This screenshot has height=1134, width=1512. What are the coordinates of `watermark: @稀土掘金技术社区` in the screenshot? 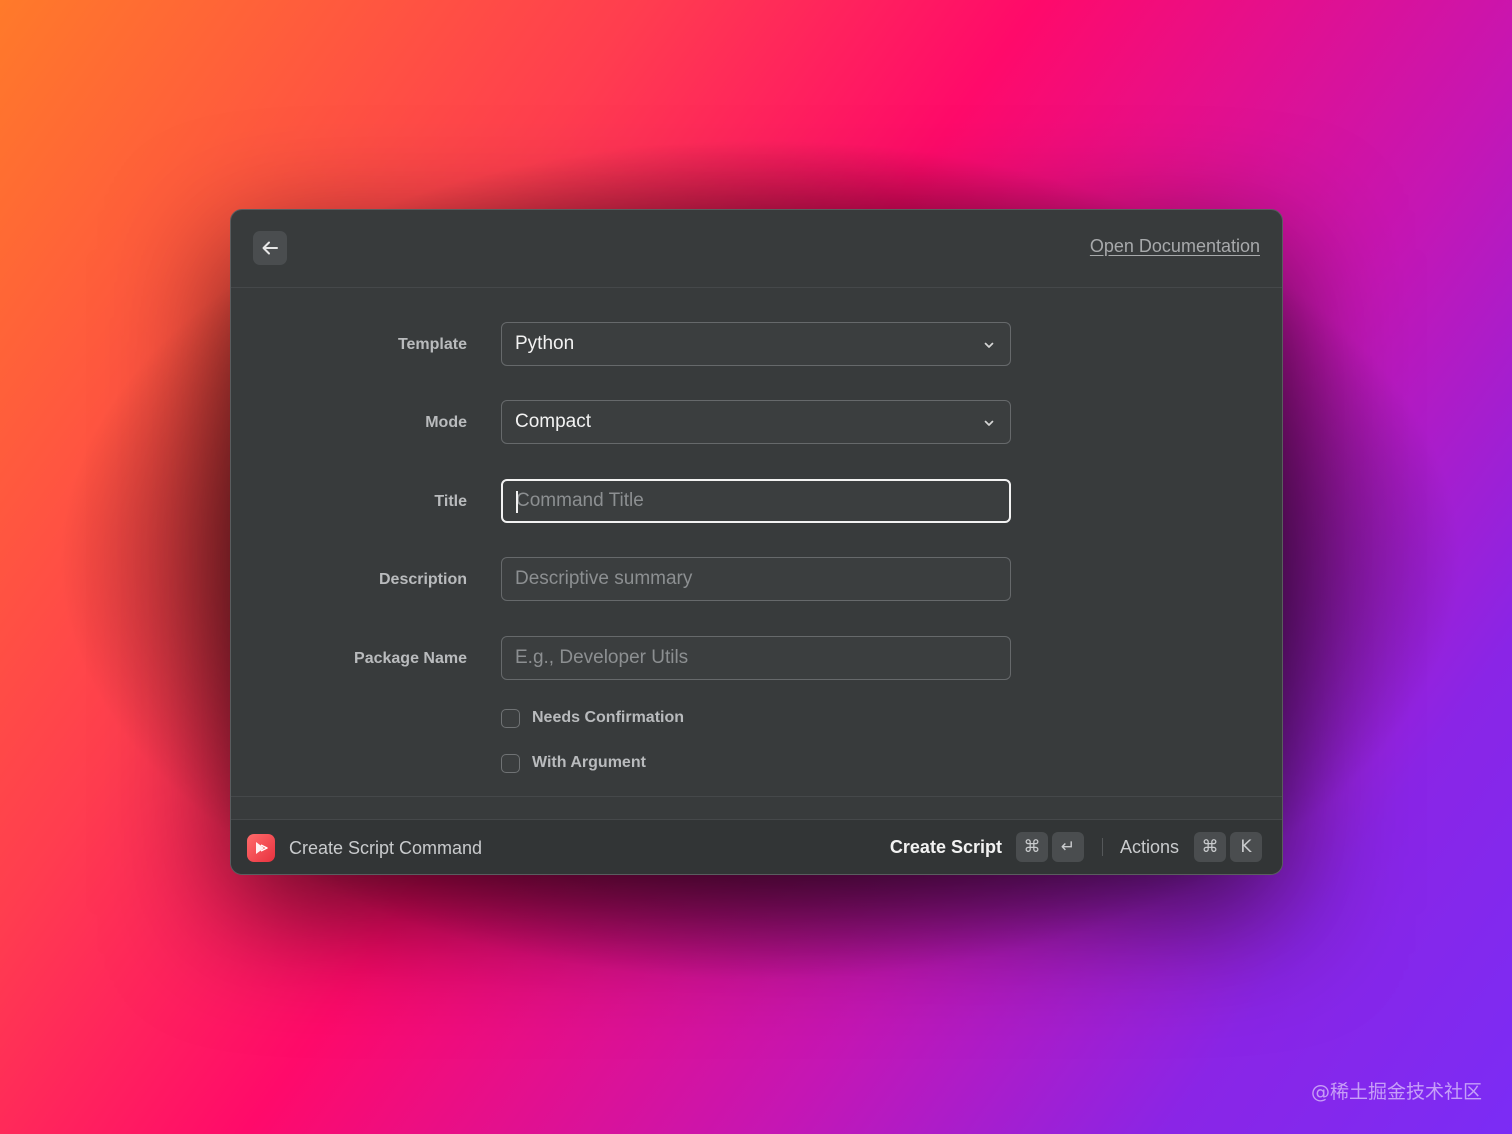 It's located at (1396, 1092).